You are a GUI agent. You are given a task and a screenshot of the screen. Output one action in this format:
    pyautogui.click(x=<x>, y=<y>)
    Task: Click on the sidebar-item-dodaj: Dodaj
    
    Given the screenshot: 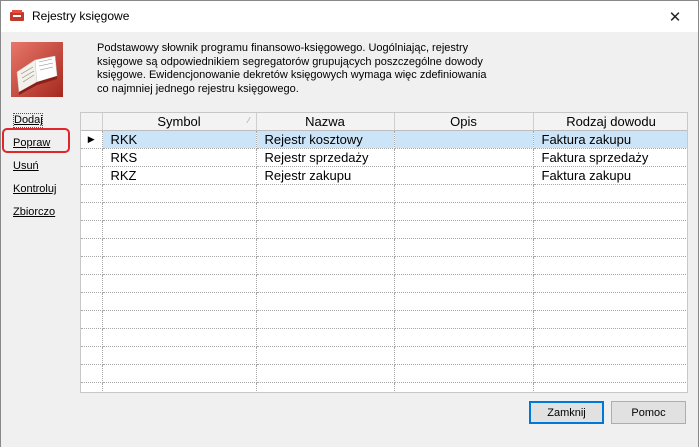 What is the action you would take?
    pyautogui.click(x=28, y=120)
    